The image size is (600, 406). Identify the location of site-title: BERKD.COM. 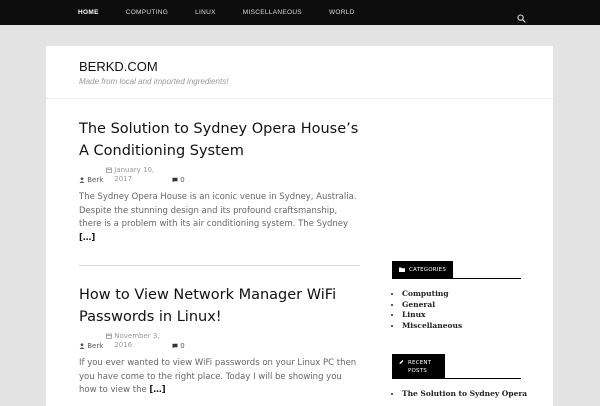
(118, 66).